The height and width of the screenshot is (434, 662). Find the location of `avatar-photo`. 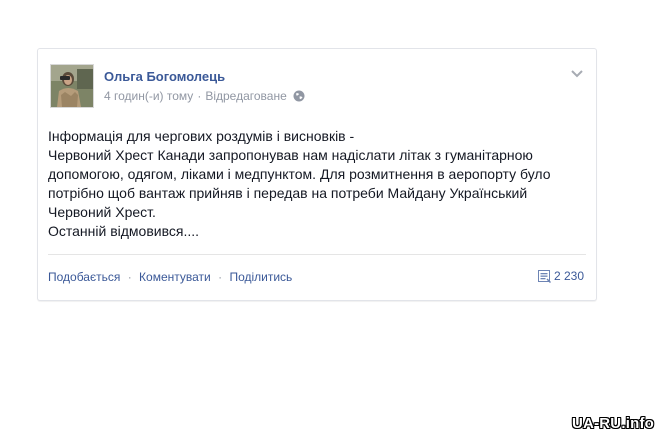

avatar-photo is located at coordinates (72, 86).